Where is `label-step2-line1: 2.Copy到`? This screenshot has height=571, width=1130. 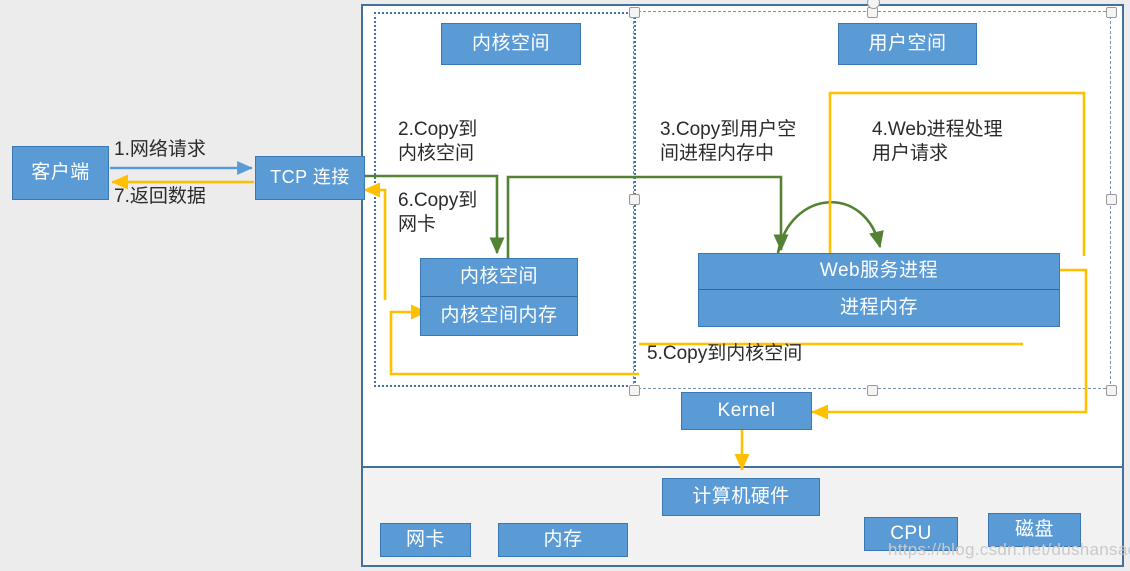
label-step2-line1: 2.Copy到 is located at coordinates (438, 129).